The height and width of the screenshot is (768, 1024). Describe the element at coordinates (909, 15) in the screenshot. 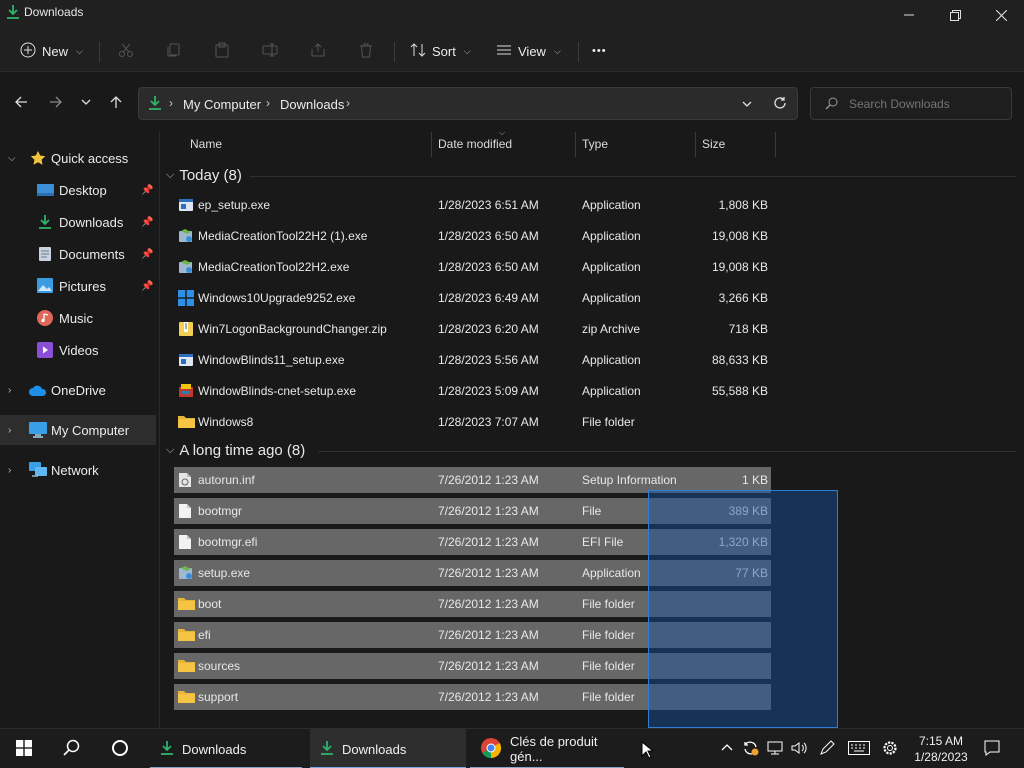

I see `minimize-button` at that location.